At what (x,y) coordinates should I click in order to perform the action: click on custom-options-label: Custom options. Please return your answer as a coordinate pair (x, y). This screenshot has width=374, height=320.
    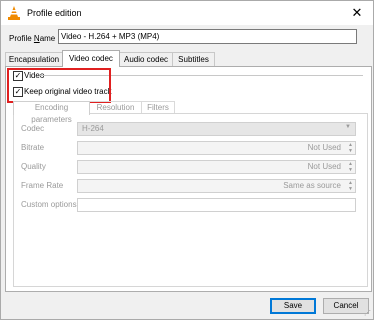
    Looking at the image, I should click on (49, 204).